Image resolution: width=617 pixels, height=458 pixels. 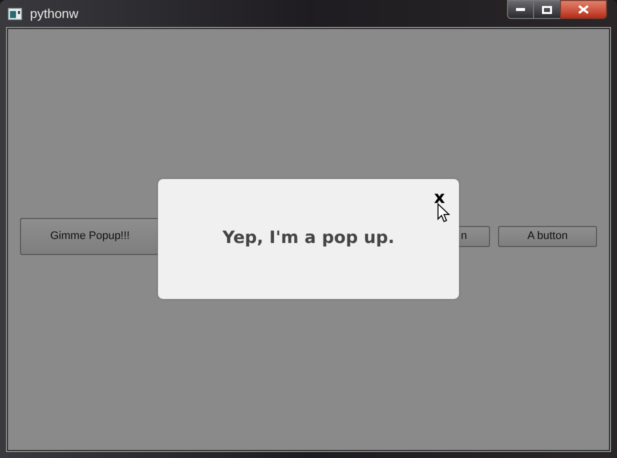 What do you see at coordinates (308, 238) in the screenshot?
I see `popup-message: Yep, I'm a pop up.` at bounding box center [308, 238].